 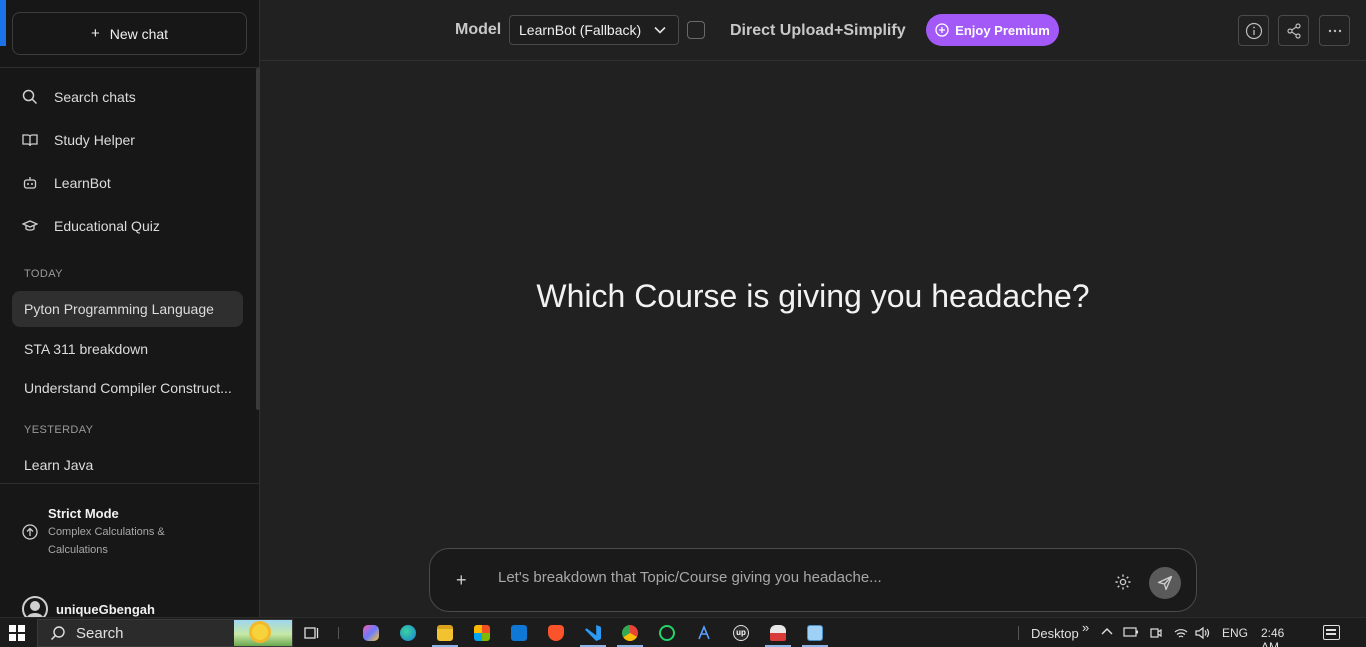 What do you see at coordinates (59, 430) in the screenshot?
I see `section-label-yesterday: YESTERDAY` at bounding box center [59, 430].